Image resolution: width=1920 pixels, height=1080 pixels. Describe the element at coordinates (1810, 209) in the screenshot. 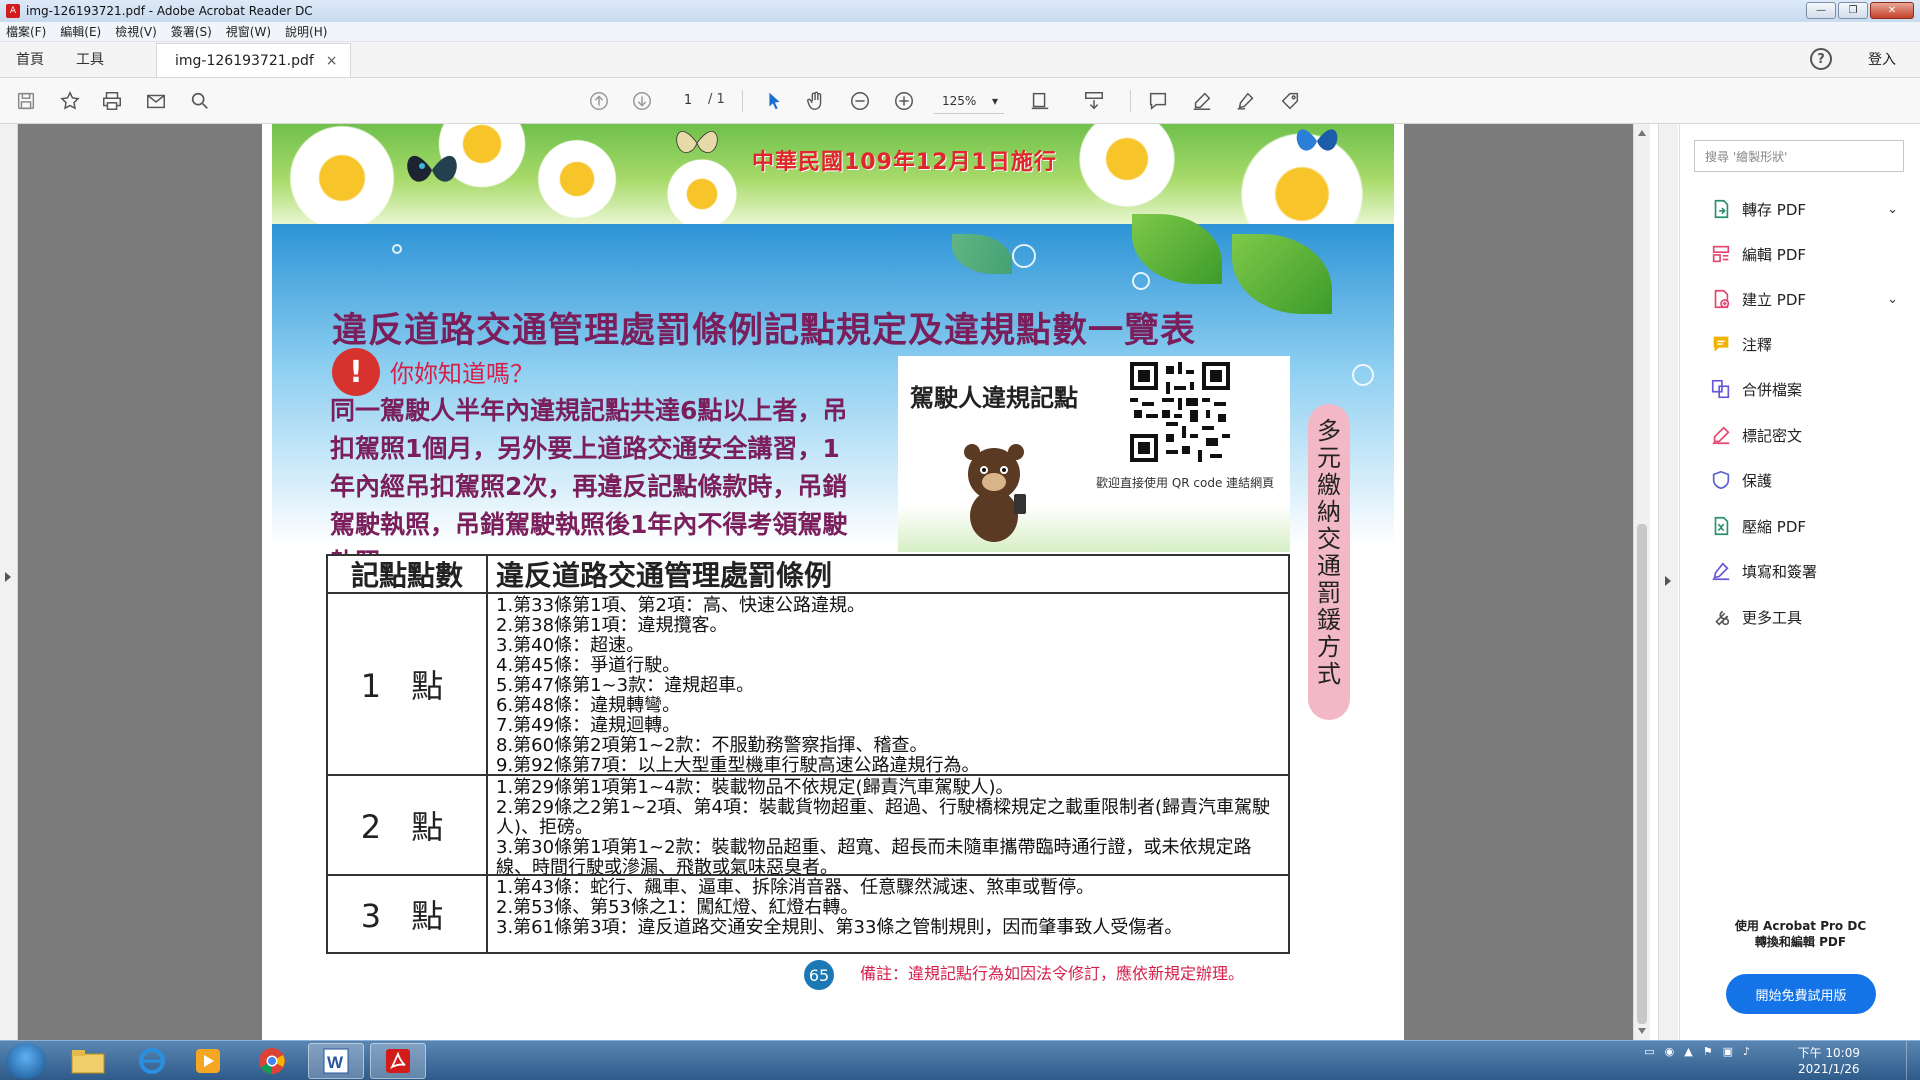

I see `tool-export-pdf: 轉存 PDF ⌄` at that location.